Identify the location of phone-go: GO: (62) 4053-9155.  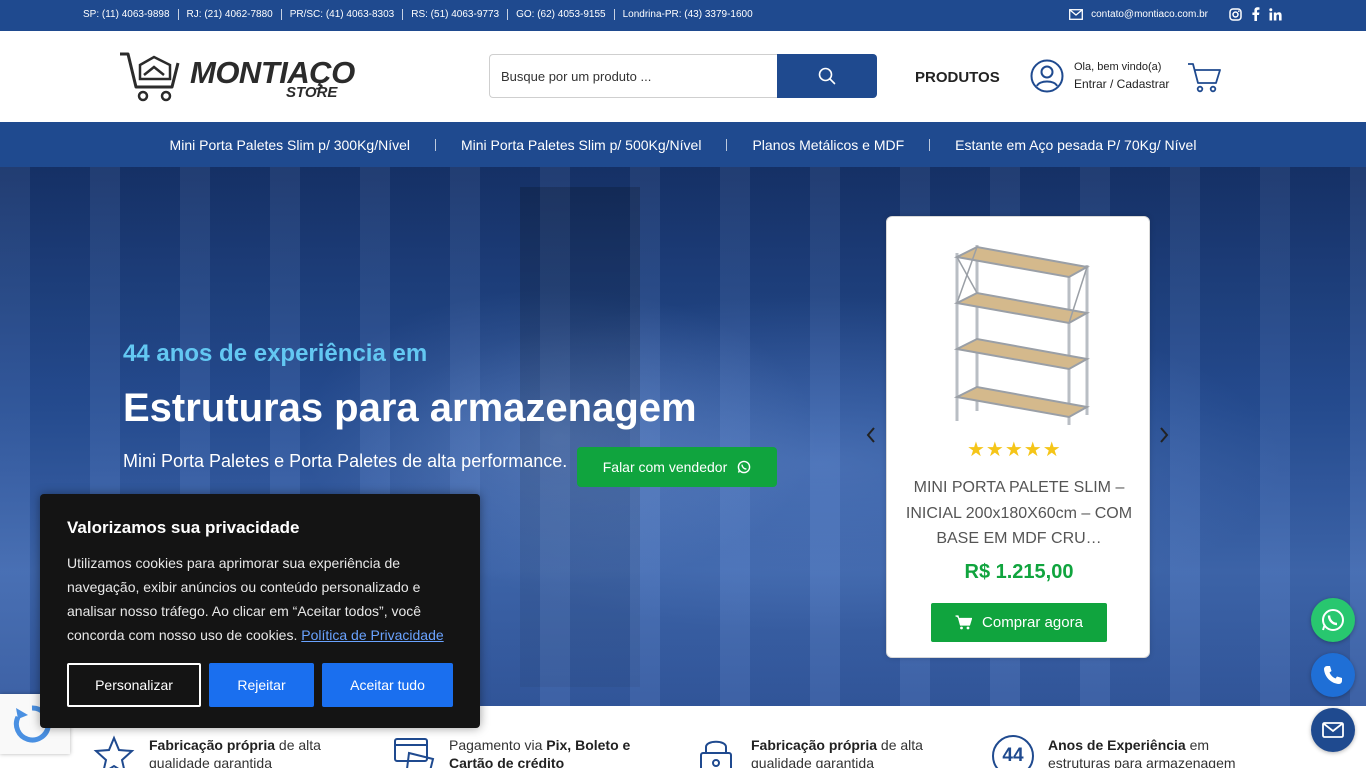
(560, 14).